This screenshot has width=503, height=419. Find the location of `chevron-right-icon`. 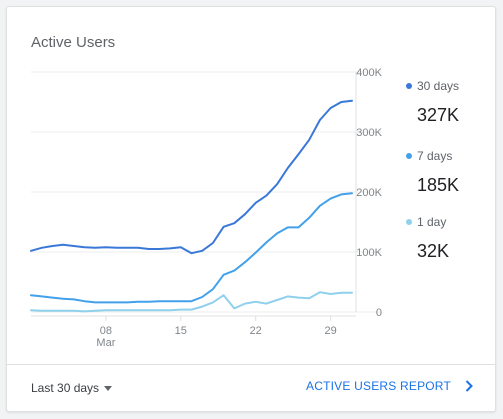

chevron-right-icon is located at coordinates (469, 386).